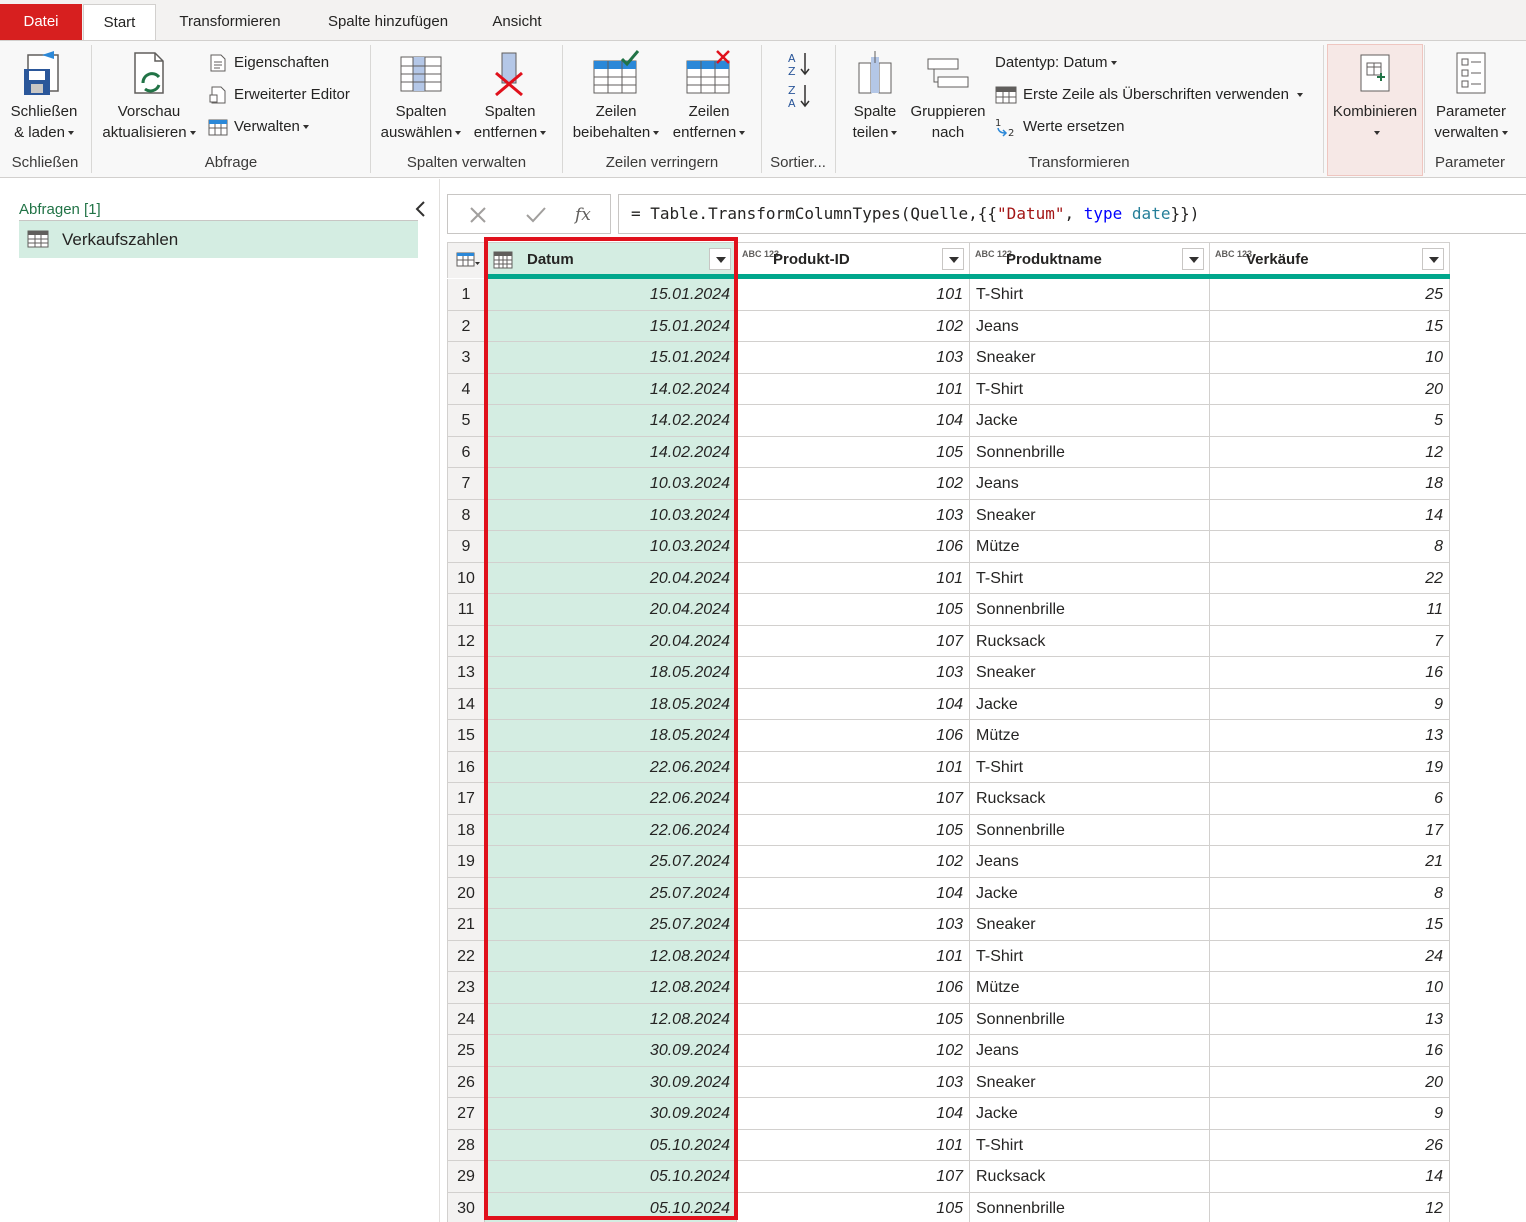  What do you see at coordinates (510, 96) in the screenshot?
I see `spalten-entfernen-button: Spalten entfernen` at bounding box center [510, 96].